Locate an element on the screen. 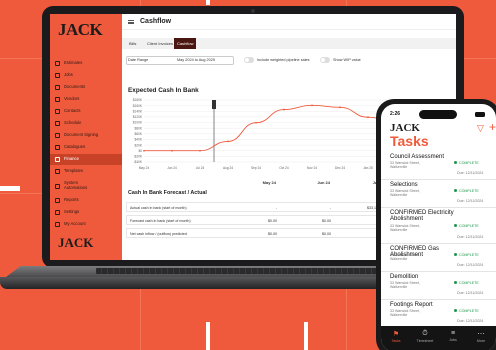 This screenshot has width=496, height=350. footer-logo: JACK is located at coordinates (76, 242).